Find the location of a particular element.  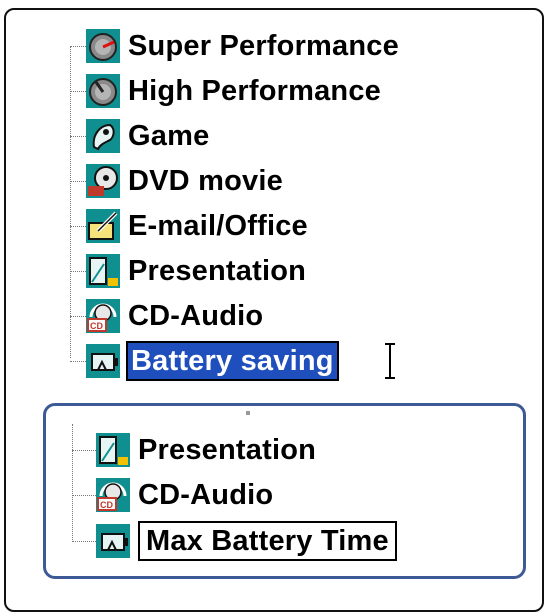

tree-item-label: Super Performance is located at coordinates (263, 46).